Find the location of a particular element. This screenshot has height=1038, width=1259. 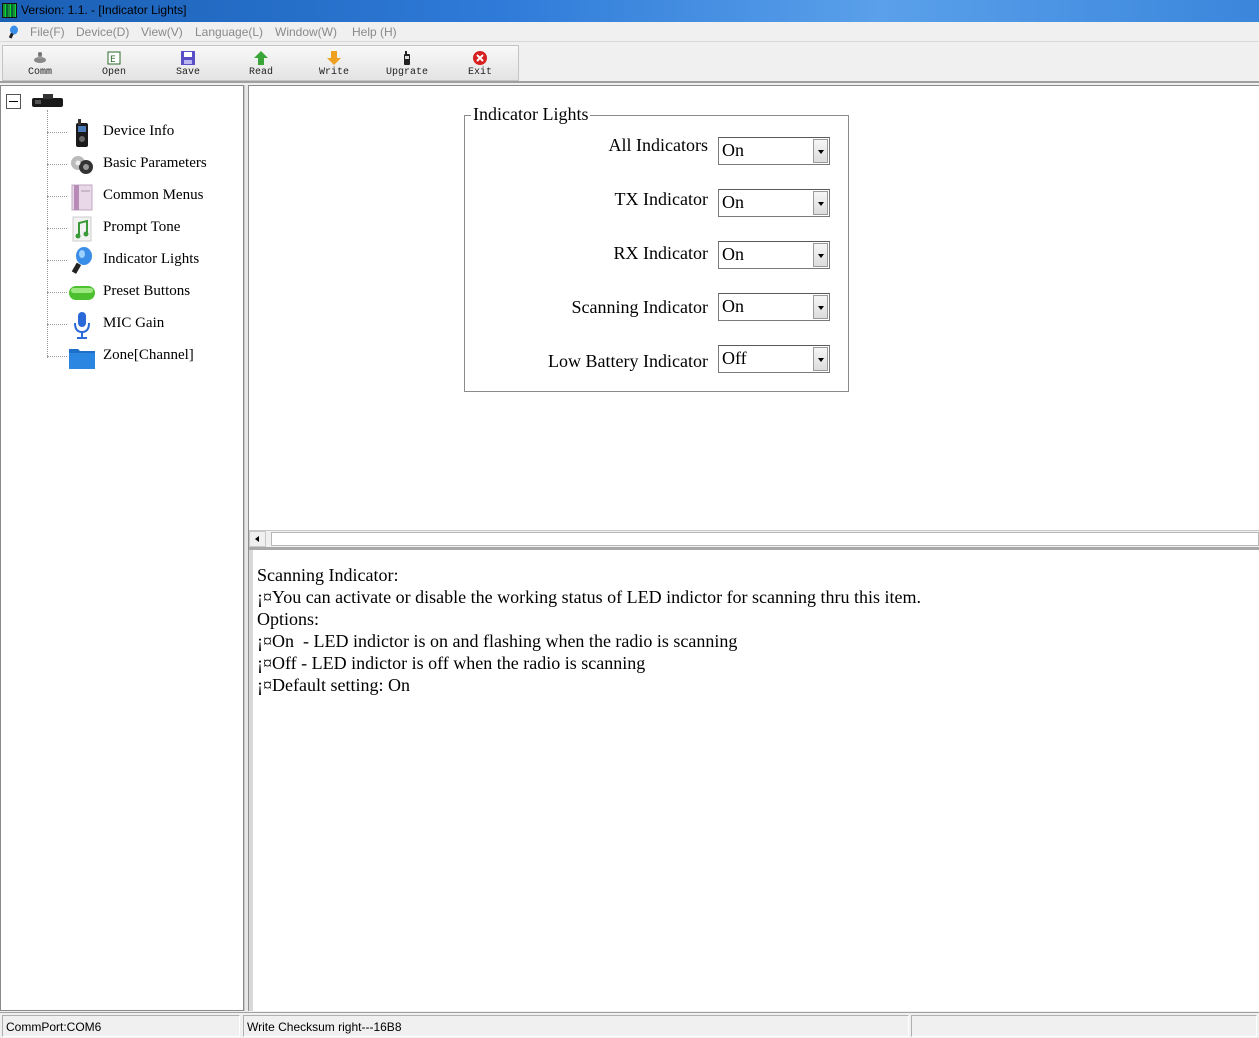

tree-item-prompt-tone: Prompt Tone is located at coordinates (142, 229).